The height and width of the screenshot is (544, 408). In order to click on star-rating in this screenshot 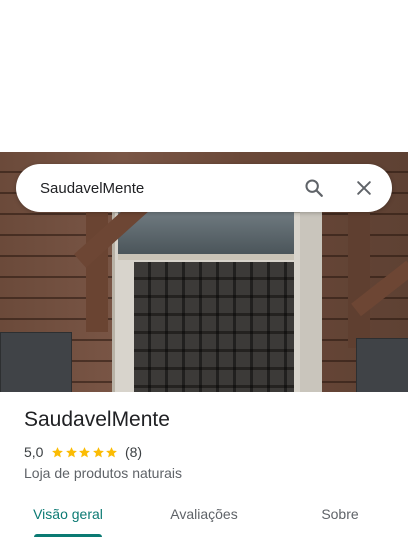, I will do `click(85, 452)`.